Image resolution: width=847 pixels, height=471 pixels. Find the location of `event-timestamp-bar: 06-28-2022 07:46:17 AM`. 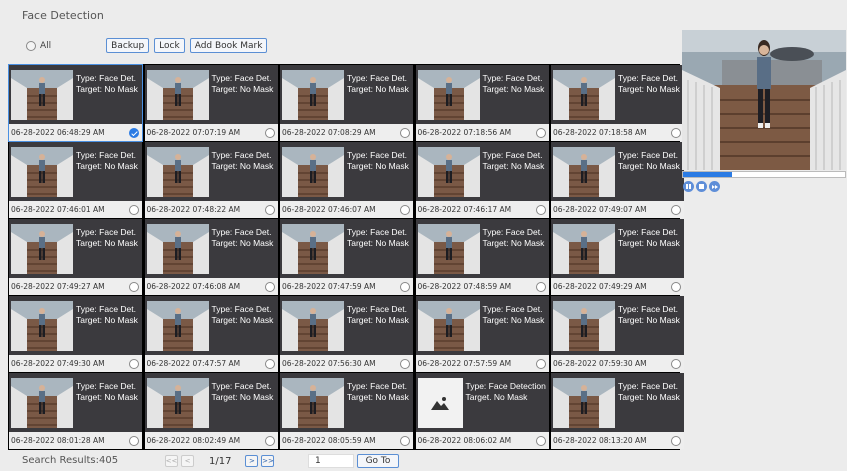

event-timestamp-bar: 06-28-2022 07:46:17 AM is located at coordinates (482, 209).